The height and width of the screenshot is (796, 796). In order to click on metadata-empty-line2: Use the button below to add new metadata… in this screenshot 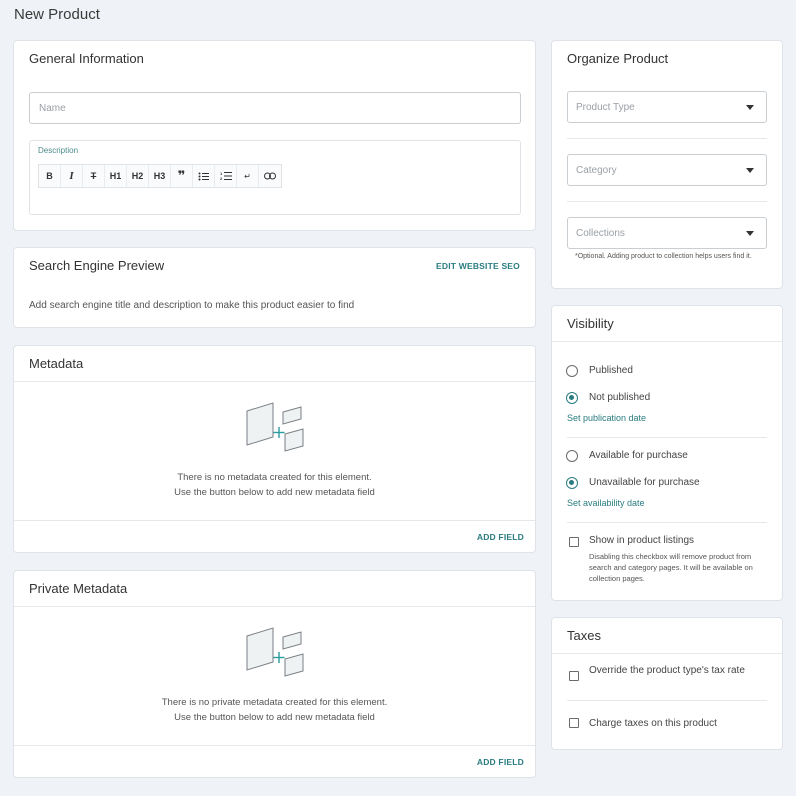, I will do `click(274, 492)`.